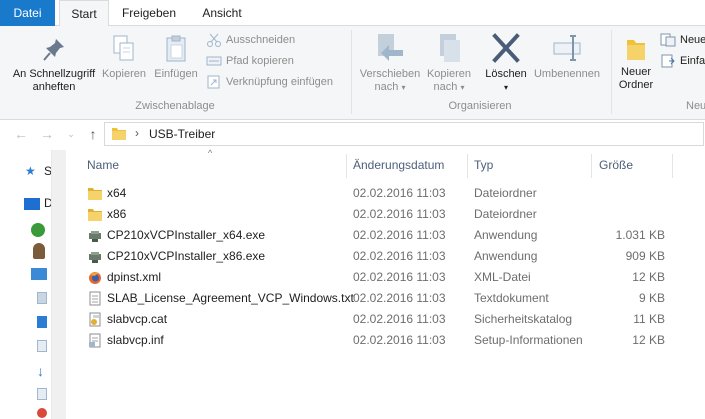  I want to click on down-arrow-icon: ↓, so click(42, 371).